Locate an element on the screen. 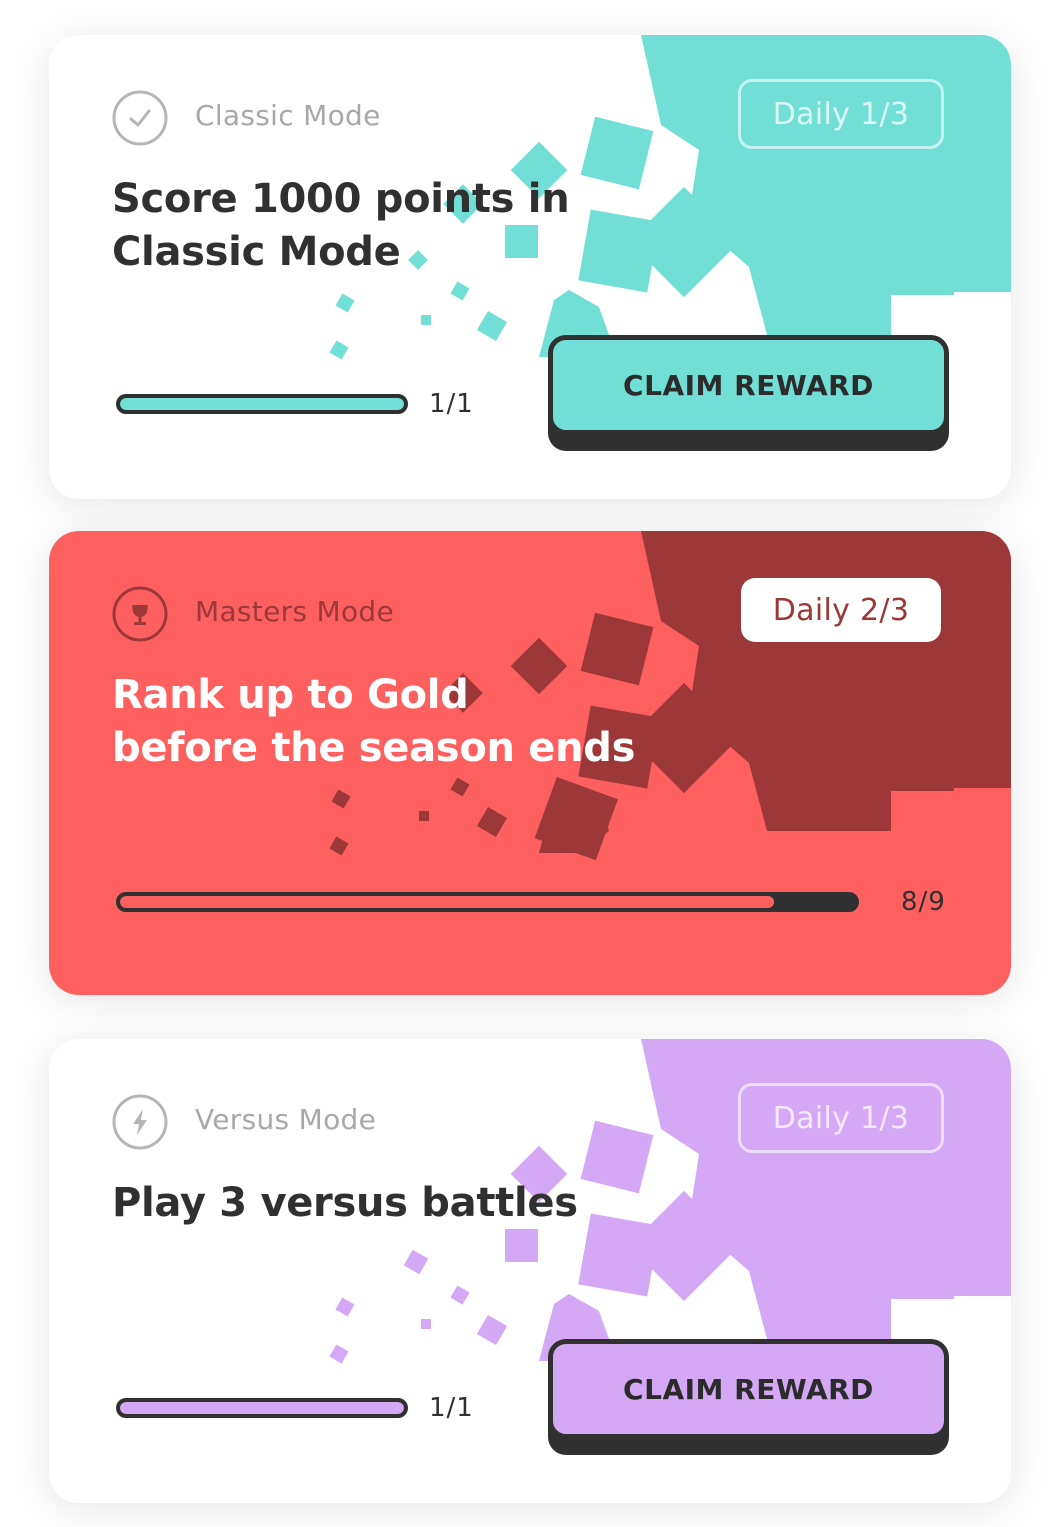 The image size is (1060, 1527). progress-count: 8/9 is located at coordinates (923, 902).